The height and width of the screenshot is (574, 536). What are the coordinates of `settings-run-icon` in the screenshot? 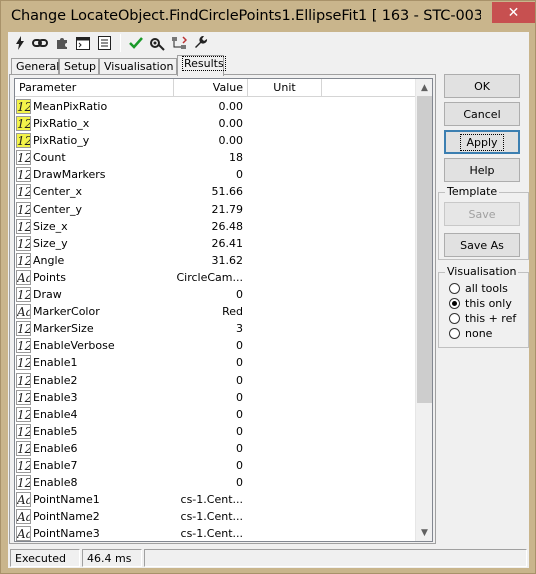 It's located at (157, 43).